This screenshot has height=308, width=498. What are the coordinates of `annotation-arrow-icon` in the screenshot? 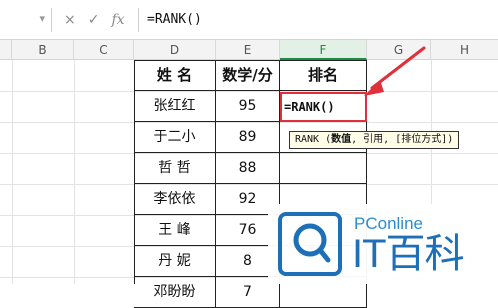 It's located at (395, 71).